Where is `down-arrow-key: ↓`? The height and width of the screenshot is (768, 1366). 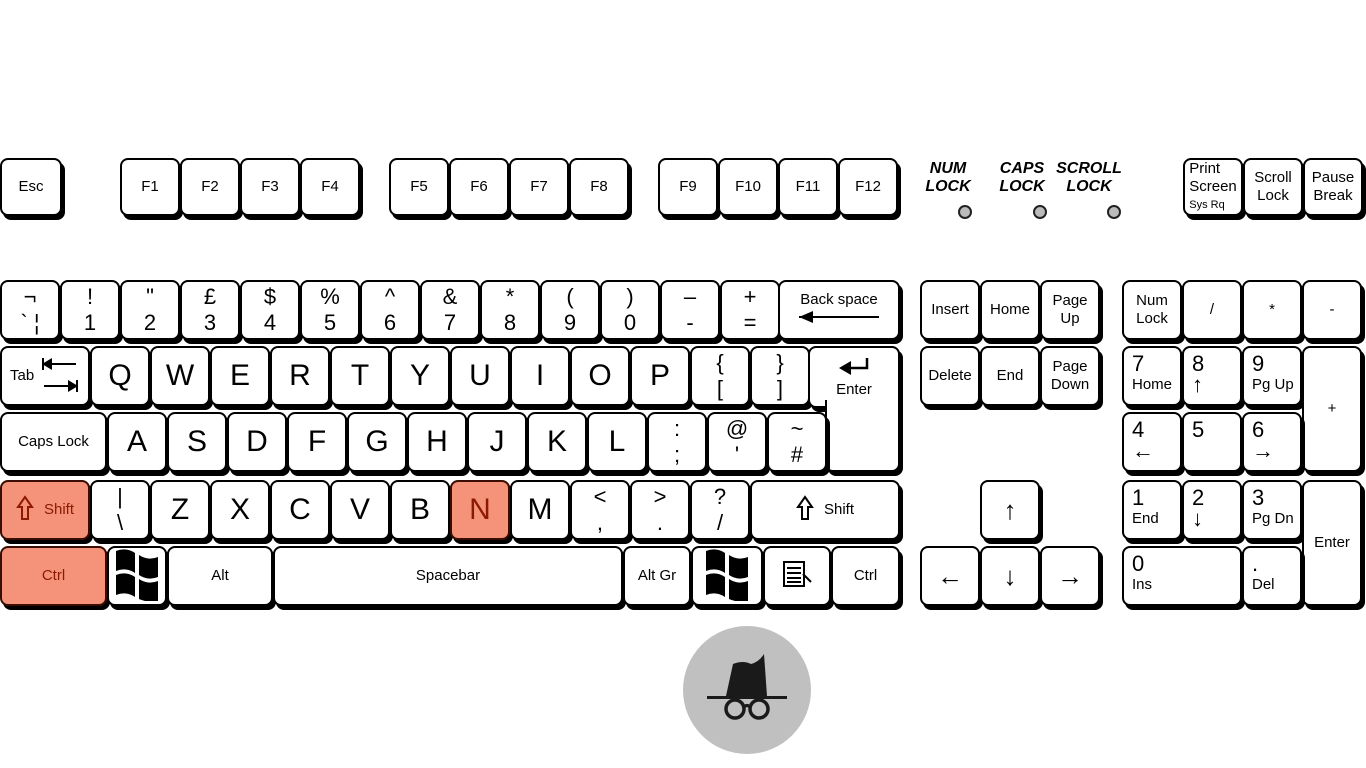 down-arrow-key: ↓ is located at coordinates (1010, 576).